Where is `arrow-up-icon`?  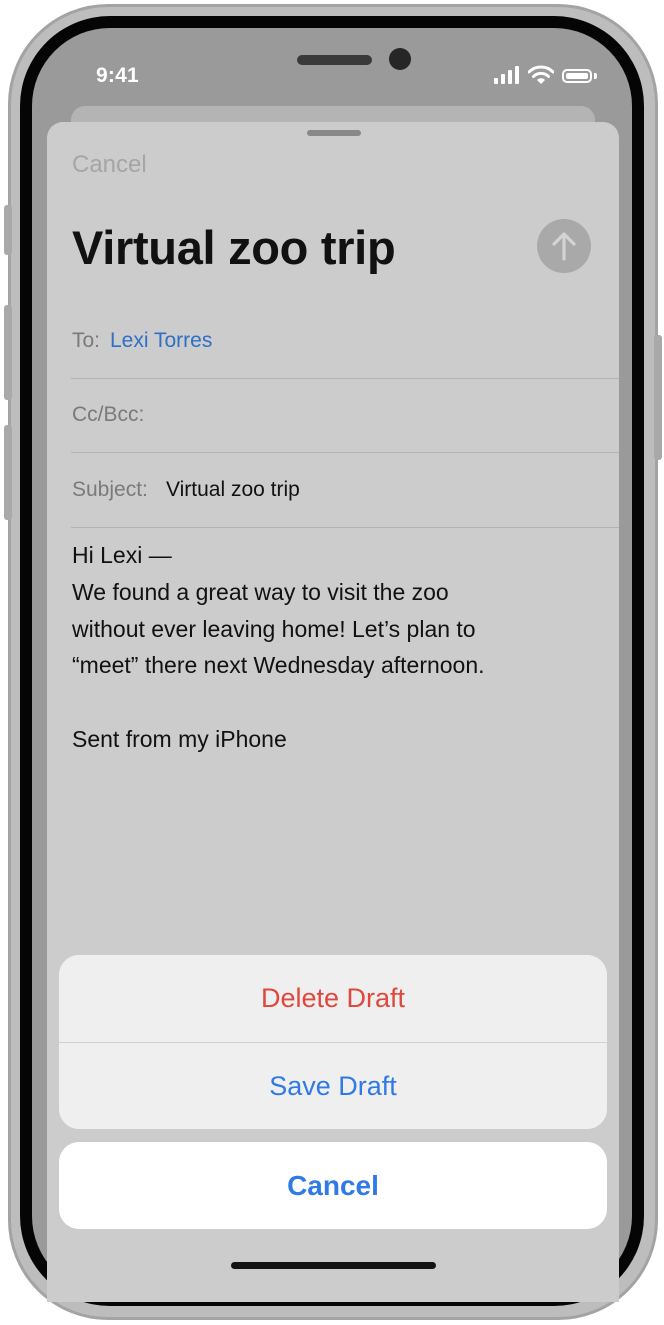
arrow-up-icon is located at coordinates (564, 246).